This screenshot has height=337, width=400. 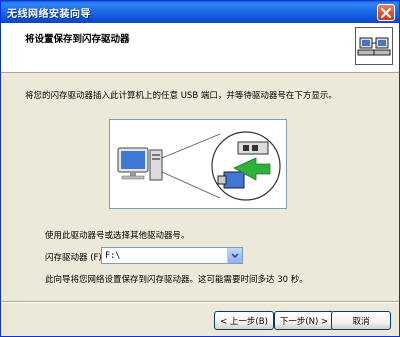 What do you see at coordinates (140, 164) in the screenshot?
I see `computer-icon` at bounding box center [140, 164].